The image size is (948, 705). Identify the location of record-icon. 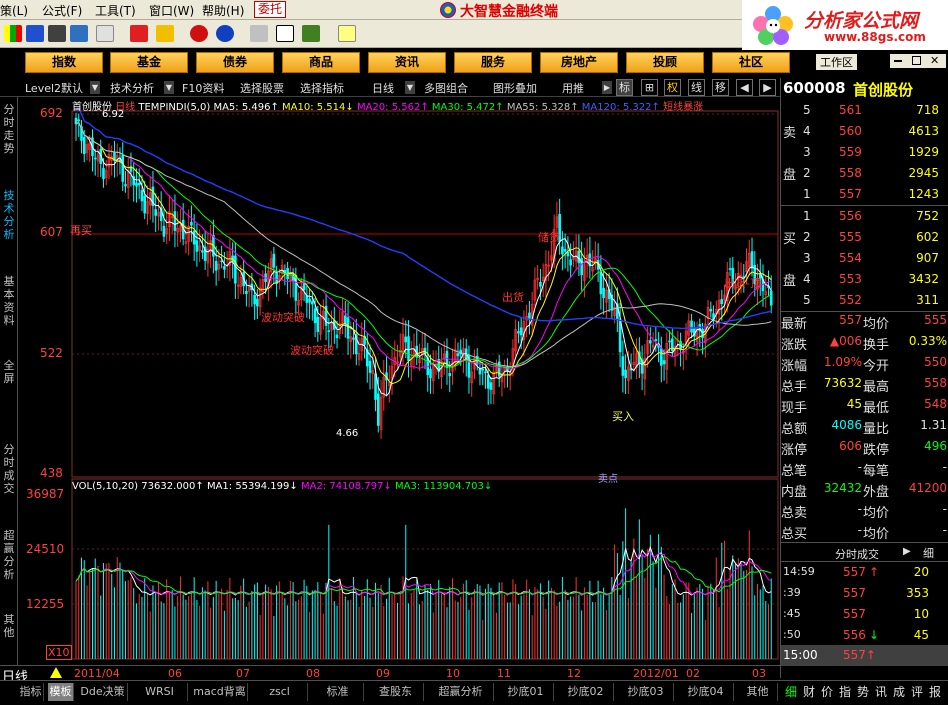
(199, 33).